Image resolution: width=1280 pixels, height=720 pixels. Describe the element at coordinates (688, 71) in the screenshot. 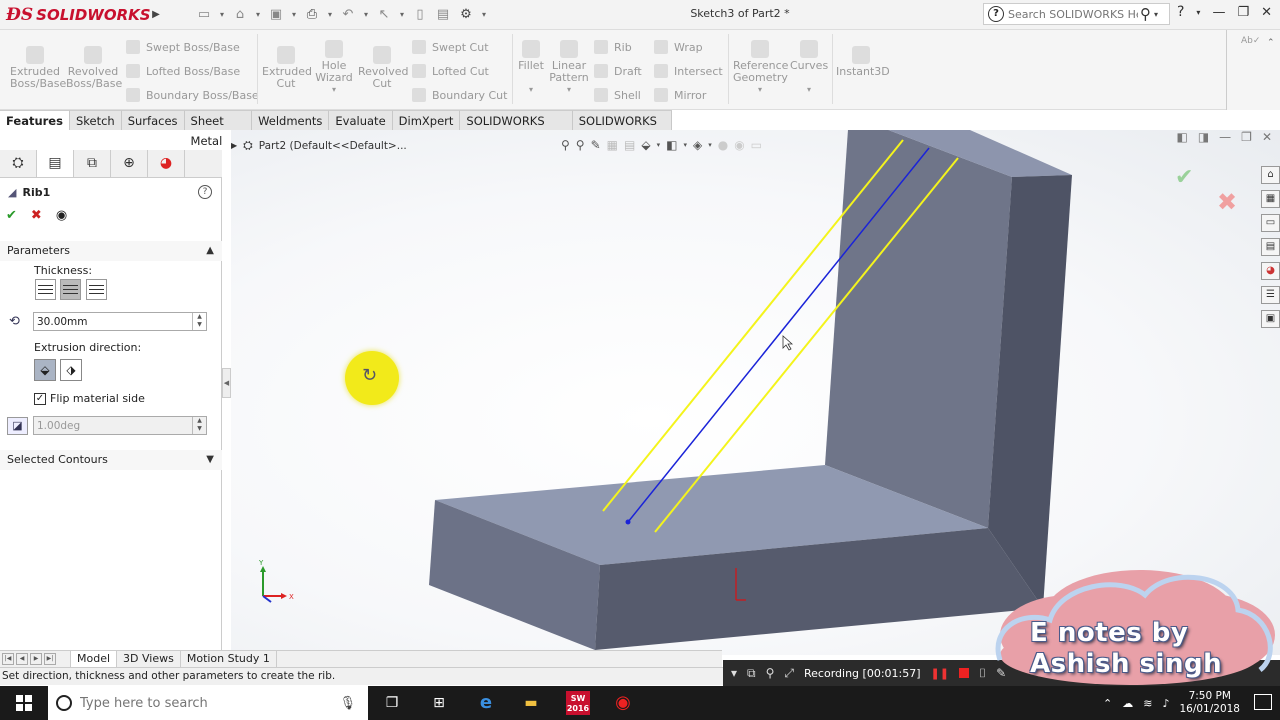

I see `intersect-button: Intersect` at that location.